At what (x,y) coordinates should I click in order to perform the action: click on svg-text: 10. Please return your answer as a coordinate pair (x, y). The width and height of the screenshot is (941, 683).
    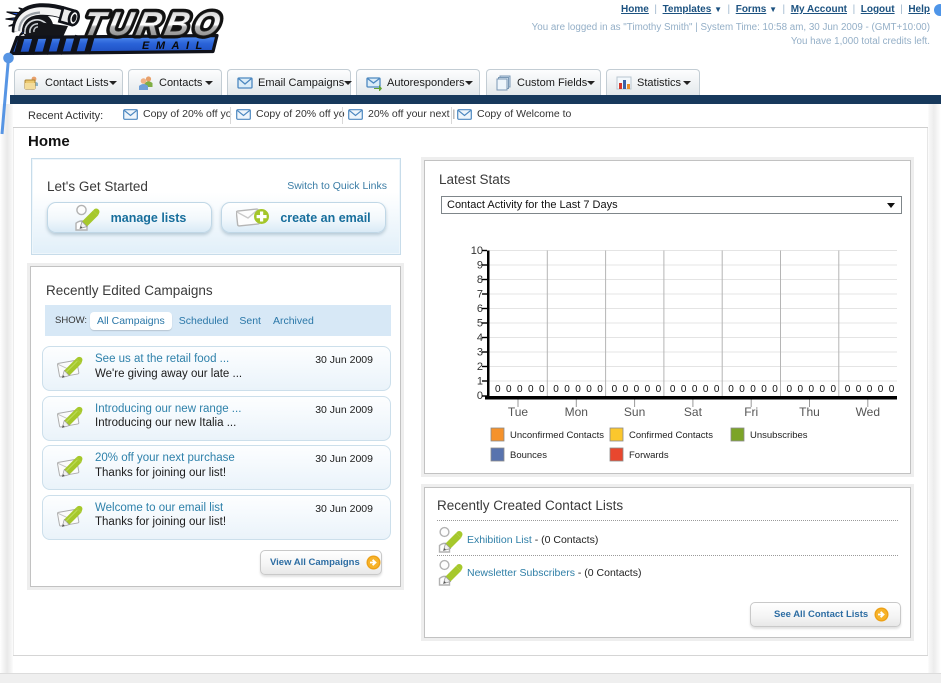
    Looking at the image, I should click on (477, 251).